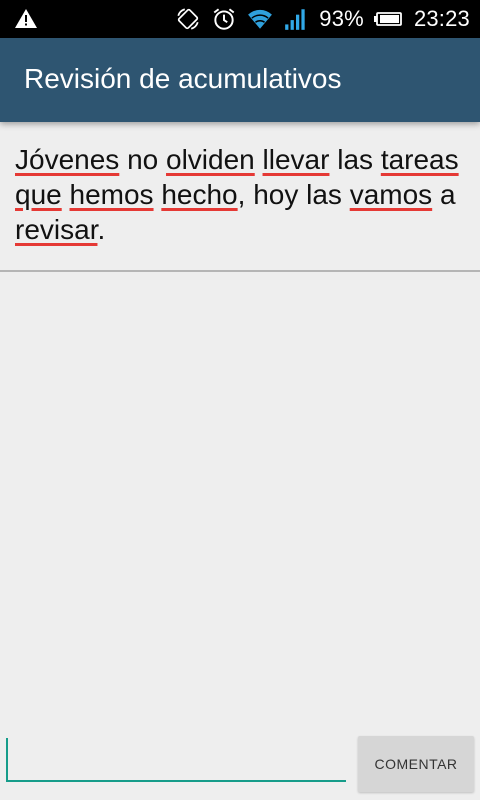 This screenshot has width=480, height=800. What do you see at coordinates (416, 764) in the screenshot?
I see `comment-button: COMENTAR` at bounding box center [416, 764].